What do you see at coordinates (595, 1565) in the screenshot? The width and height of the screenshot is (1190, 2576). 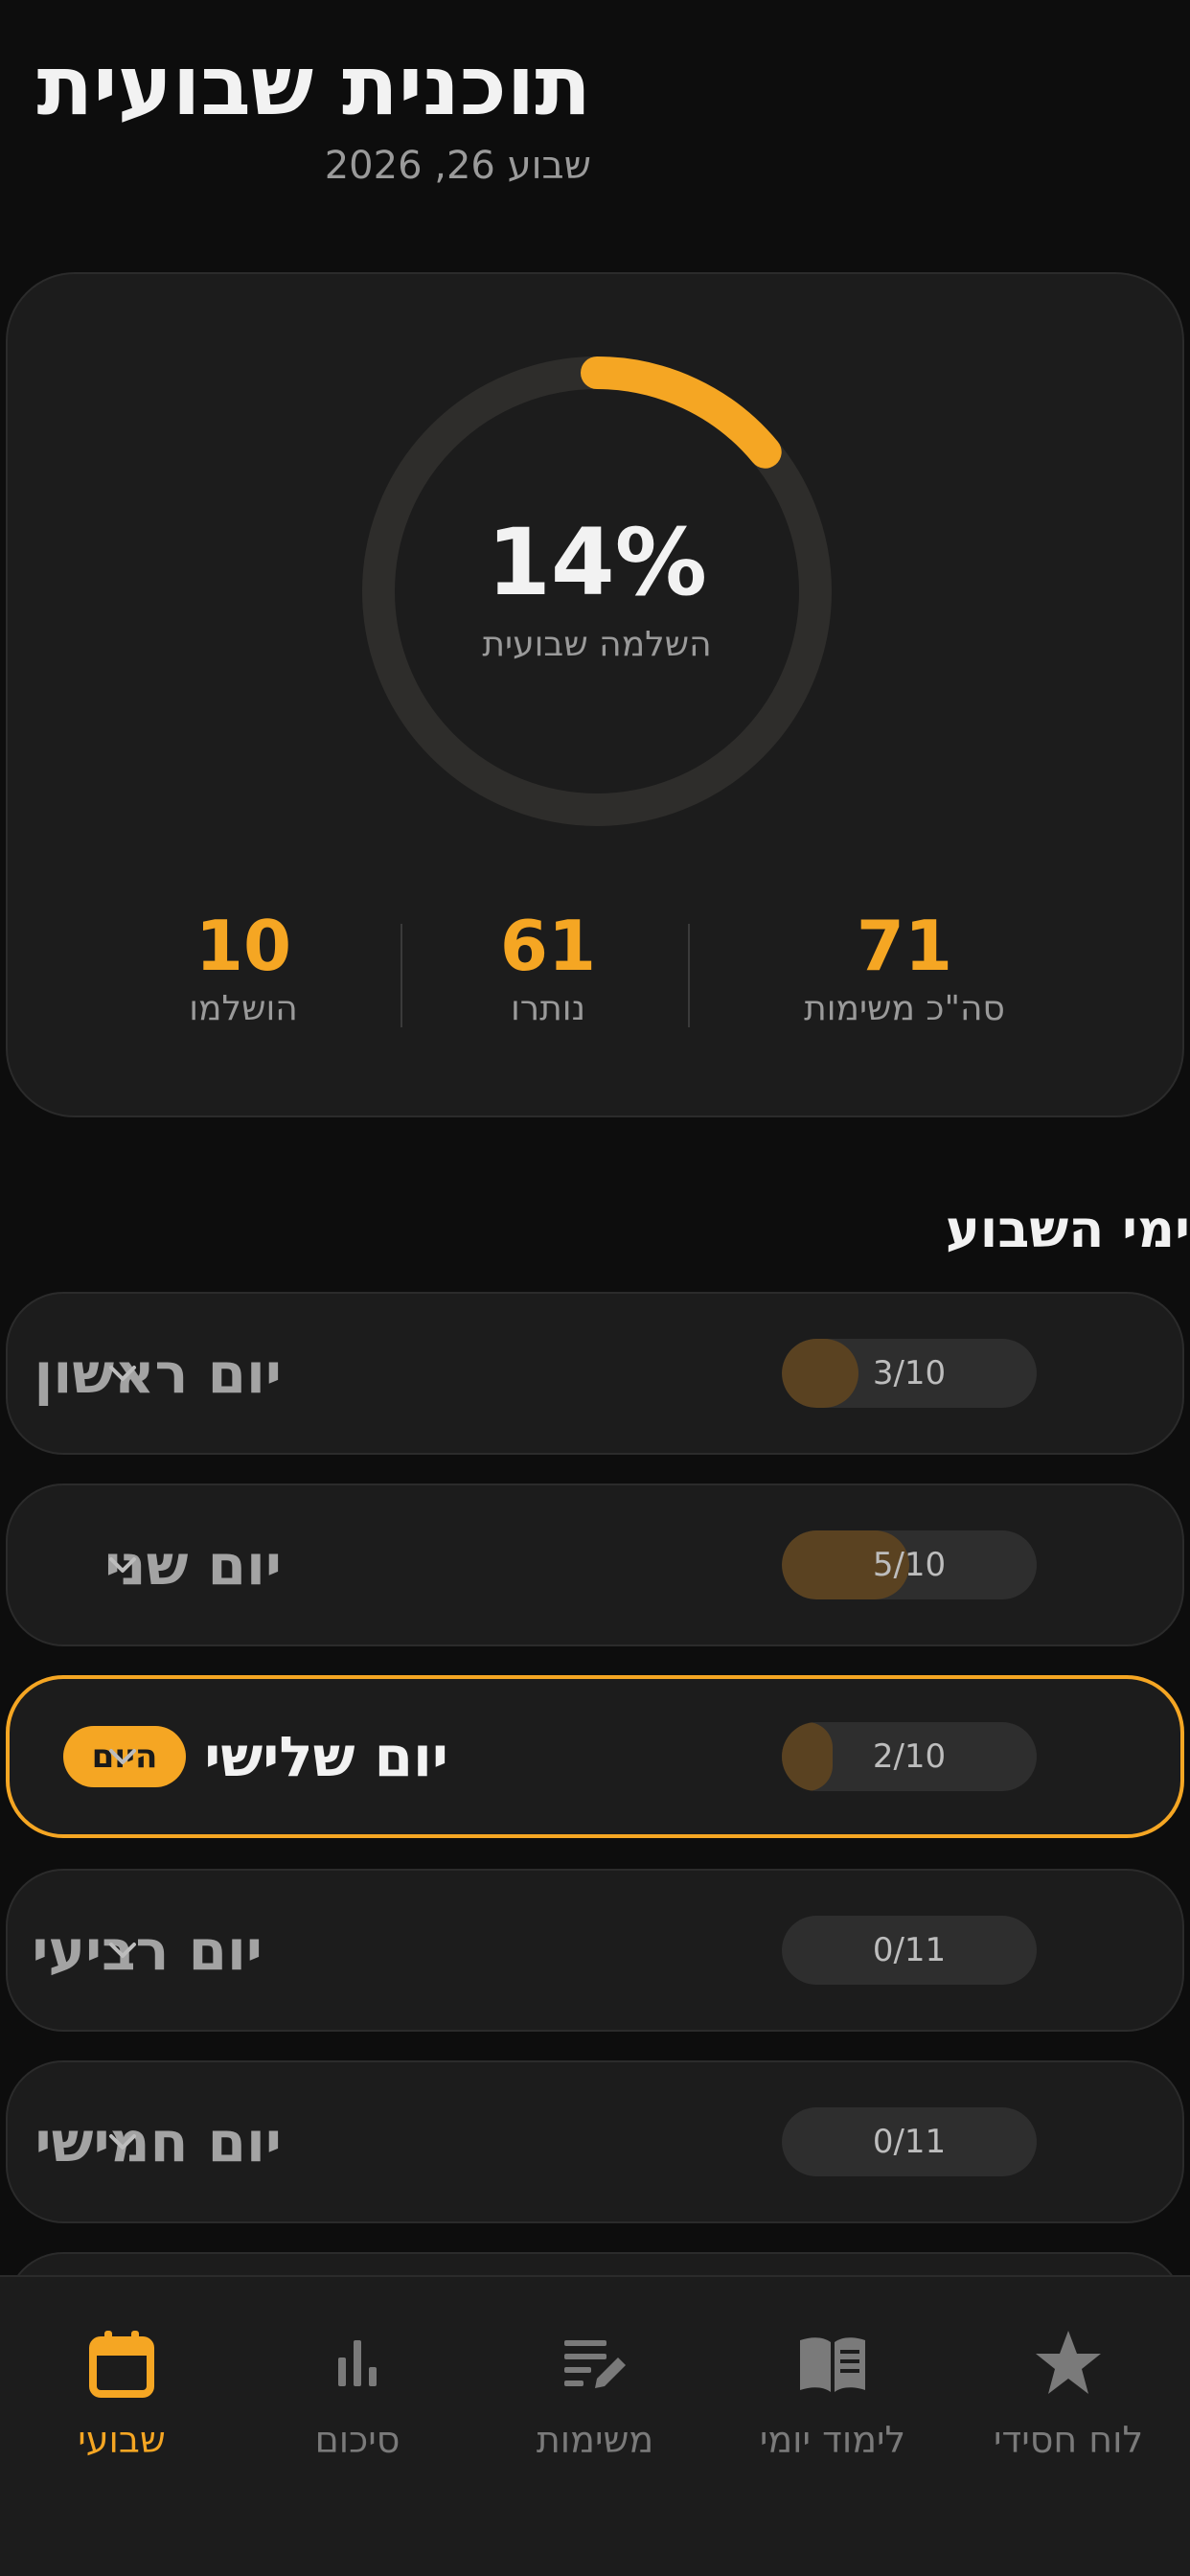 I see `day-row-monday: יום שני 5/10` at bounding box center [595, 1565].